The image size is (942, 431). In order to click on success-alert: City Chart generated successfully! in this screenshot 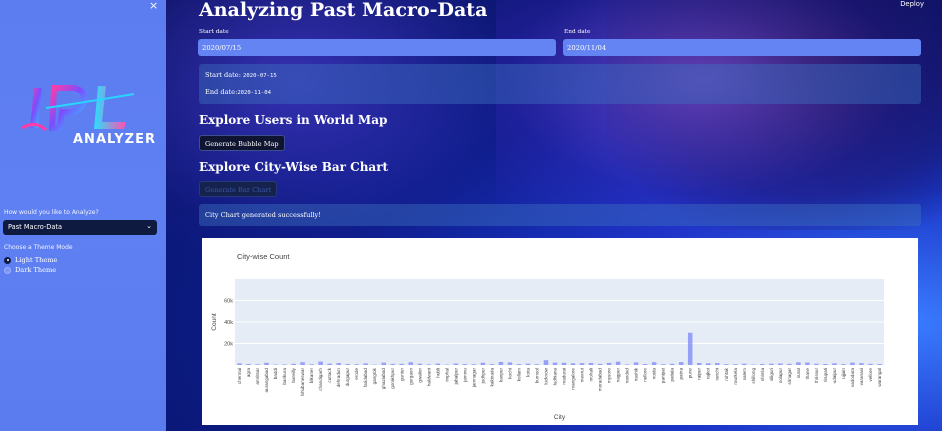, I will do `click(560, 215)`.